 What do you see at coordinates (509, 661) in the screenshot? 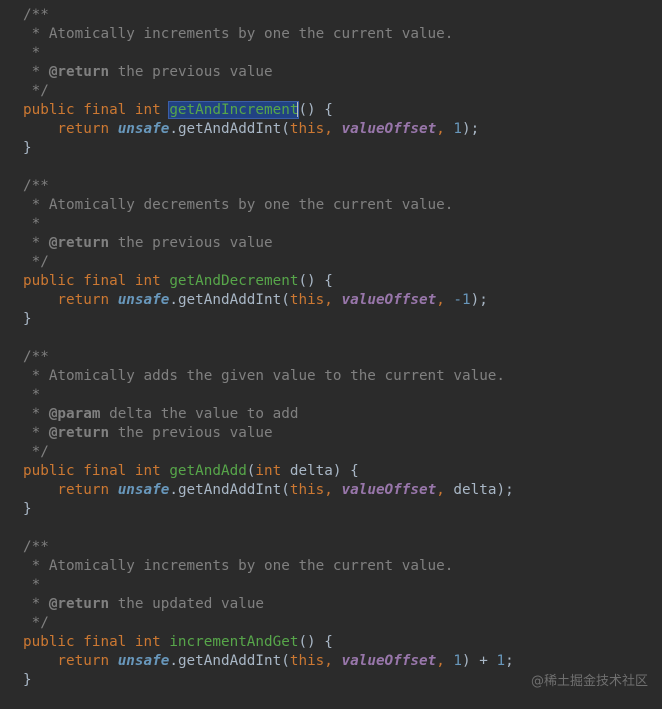
I see `code-token: ;` at bounding box center [509, 661].